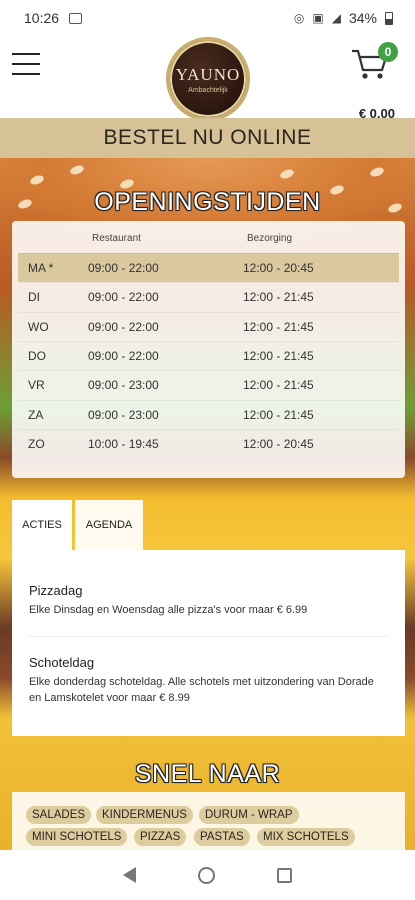 The height and width of the screenshot is (900, 415). Describe the element at coordinates (208, 90) in the screenshot. I see `logo-sub: Ambachtelijk` at that location.